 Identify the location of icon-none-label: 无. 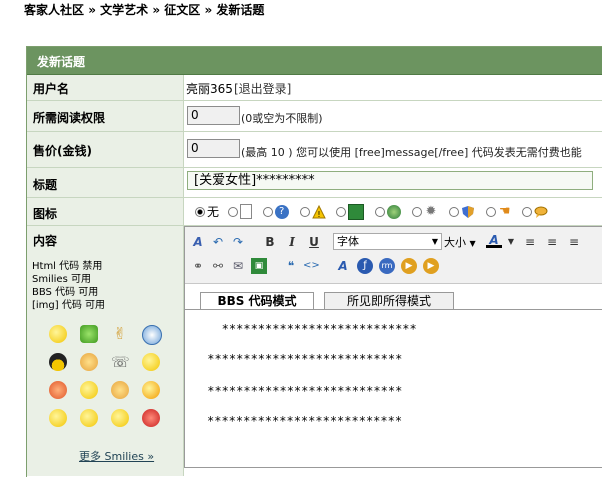
(213, 212).